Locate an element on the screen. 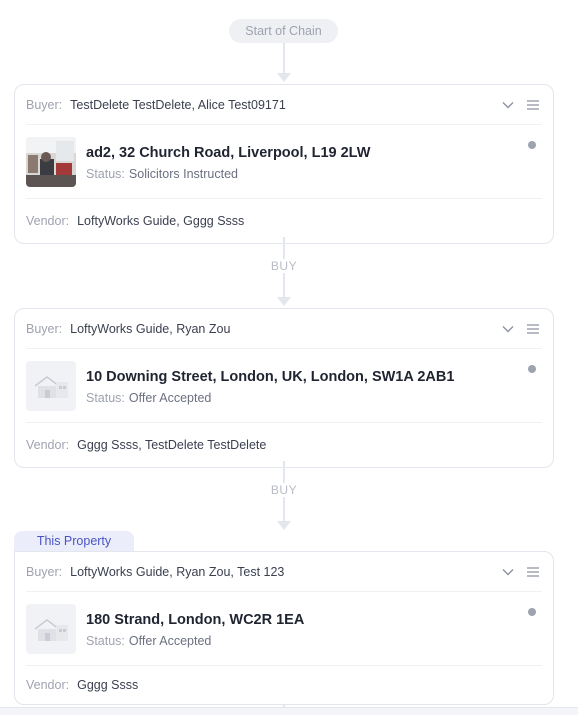  buyer-names: LoftyWorks Guide, Ryan Zou, Test 123 is located at coordinates (177, 571).